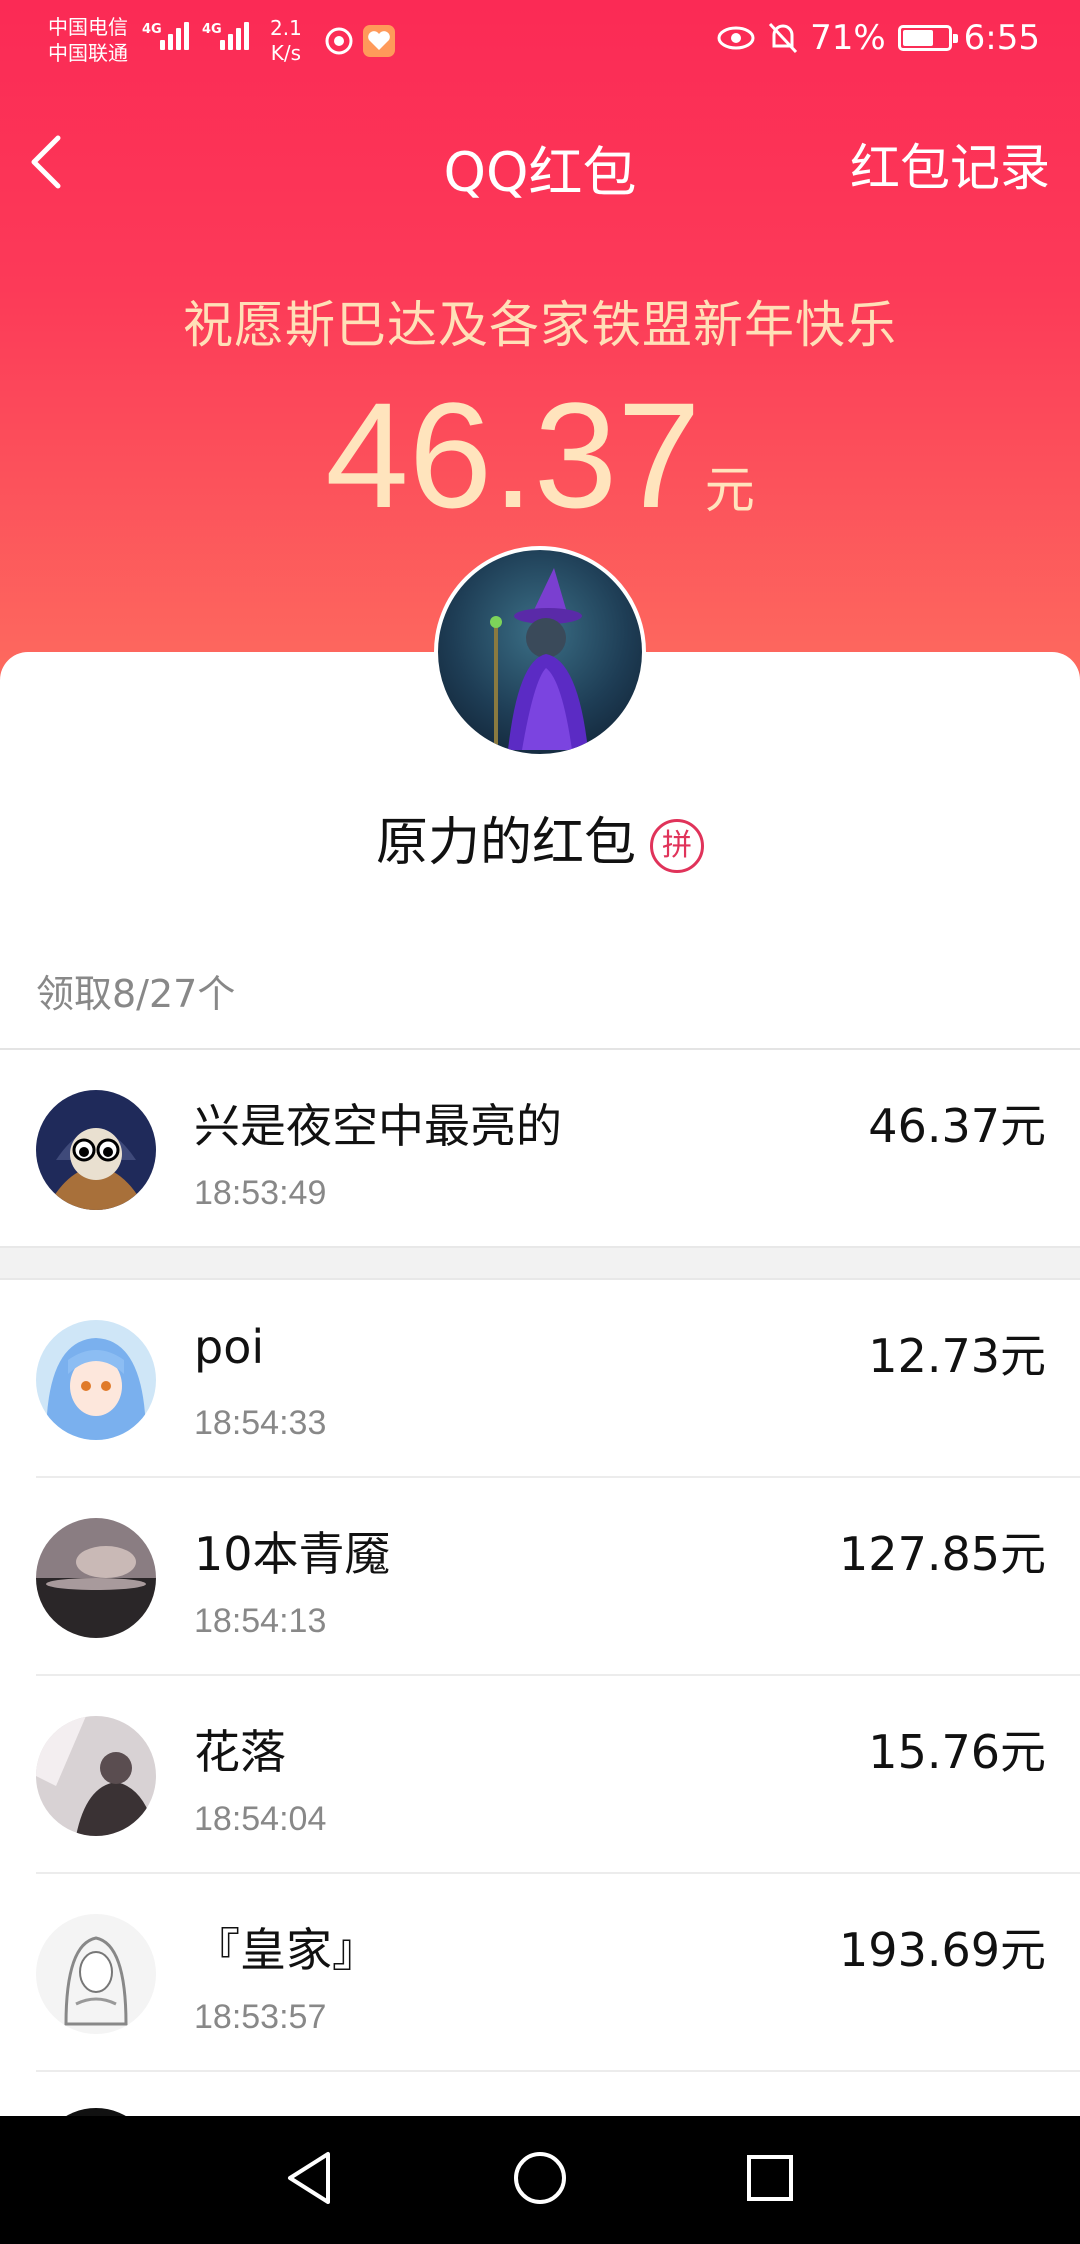 This screenshot has height=2244, width=1080. I want to click on recipient-name: 『皇家』, so click(286, 1950).